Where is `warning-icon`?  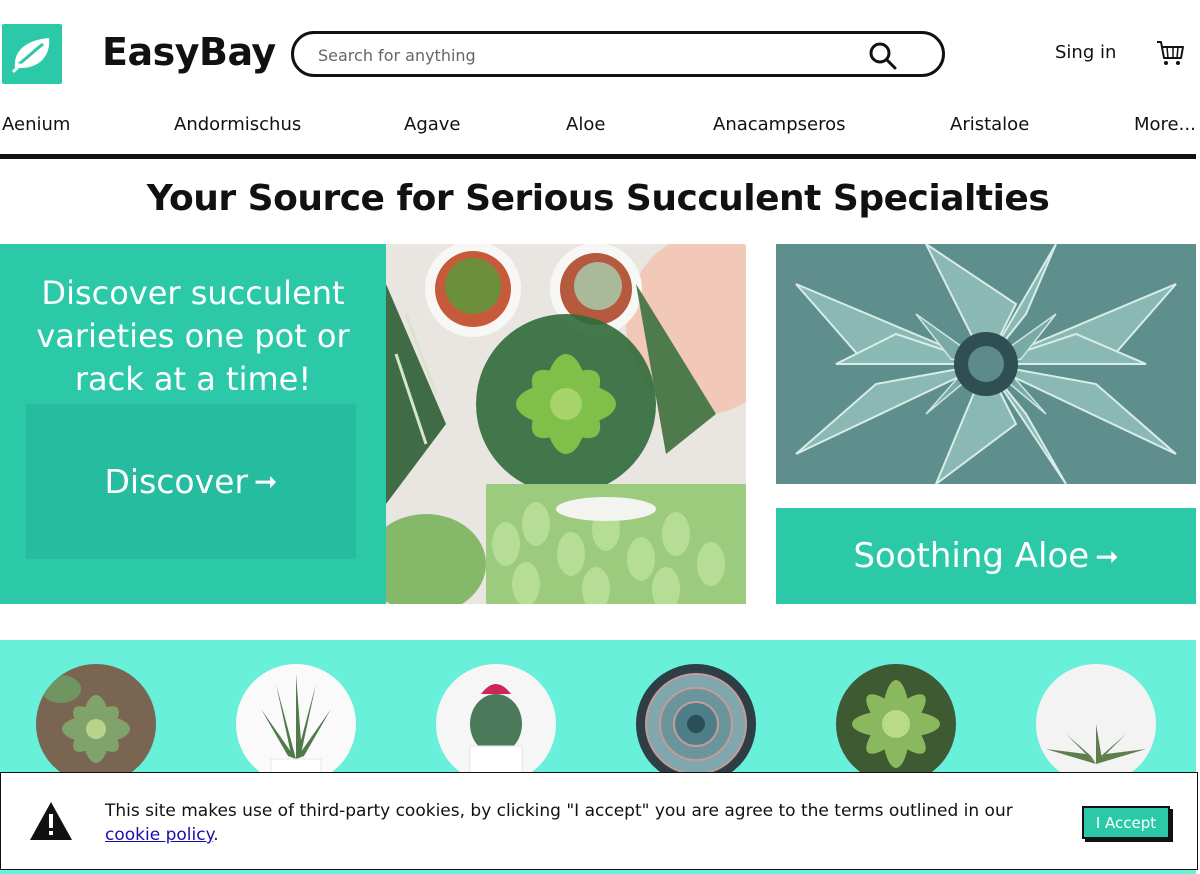
warning-icon is located at coordinates (51, 821).